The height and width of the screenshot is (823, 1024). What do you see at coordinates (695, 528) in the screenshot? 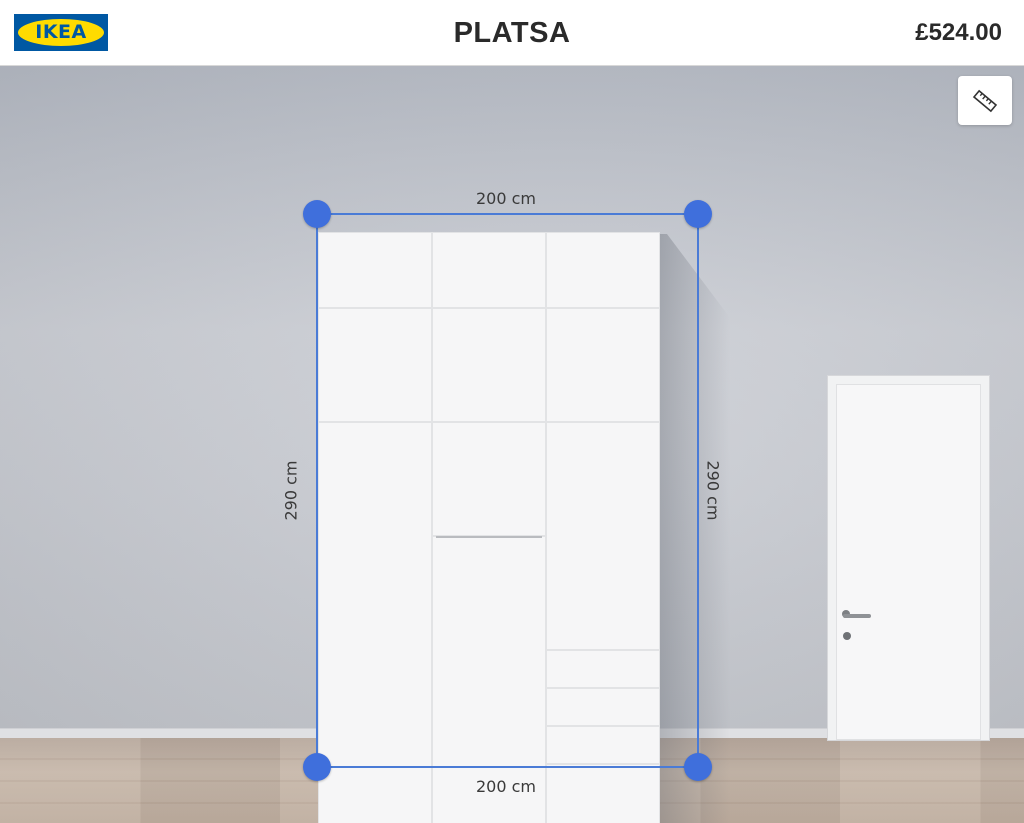
I see `wardrobe-shadow` at bounding box center [695, 528].